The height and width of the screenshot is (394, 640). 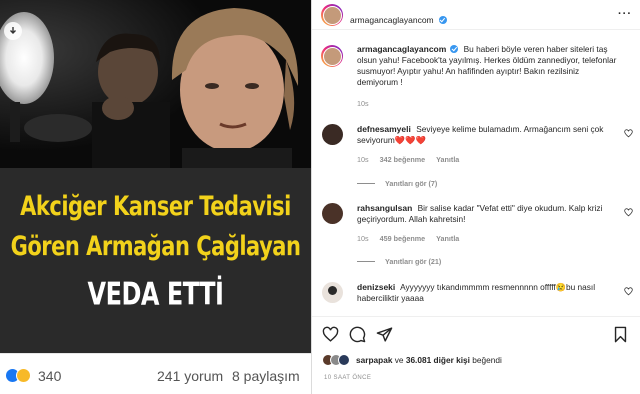 What do you see at coordinates (376, 287) in the screenshot?
I see `comment-username: denizseki` at bounding box center [376, 287].